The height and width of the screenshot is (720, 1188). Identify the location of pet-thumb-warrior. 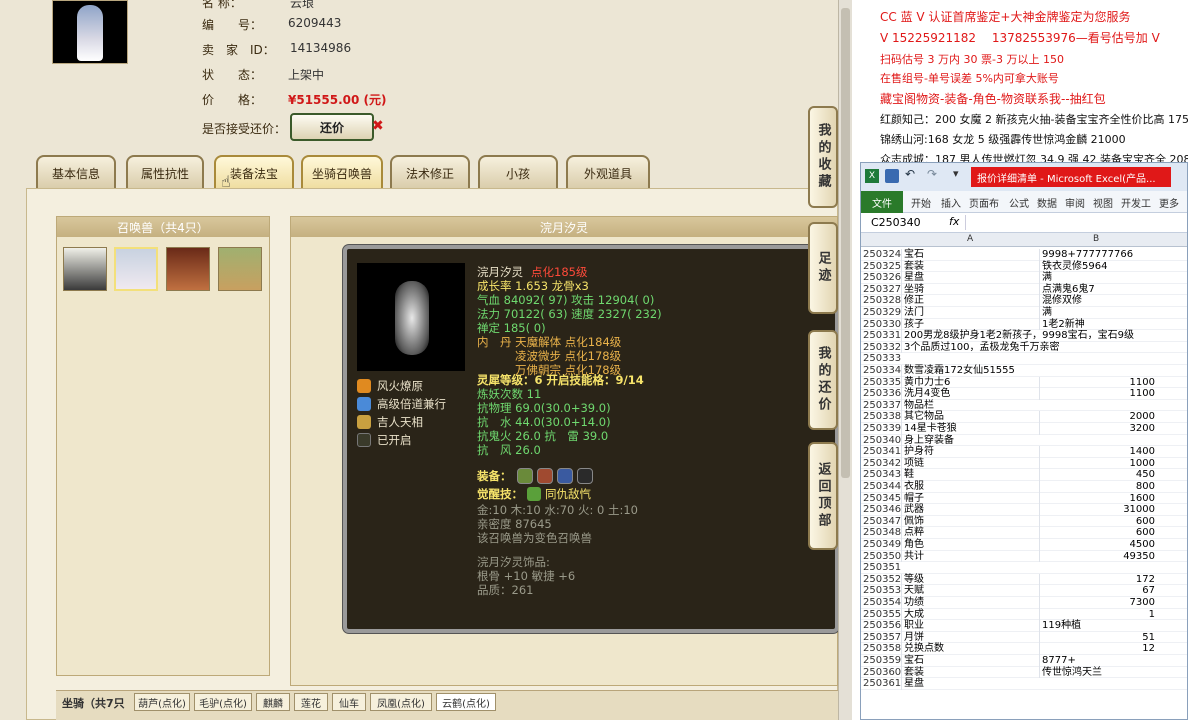
(188, 269).